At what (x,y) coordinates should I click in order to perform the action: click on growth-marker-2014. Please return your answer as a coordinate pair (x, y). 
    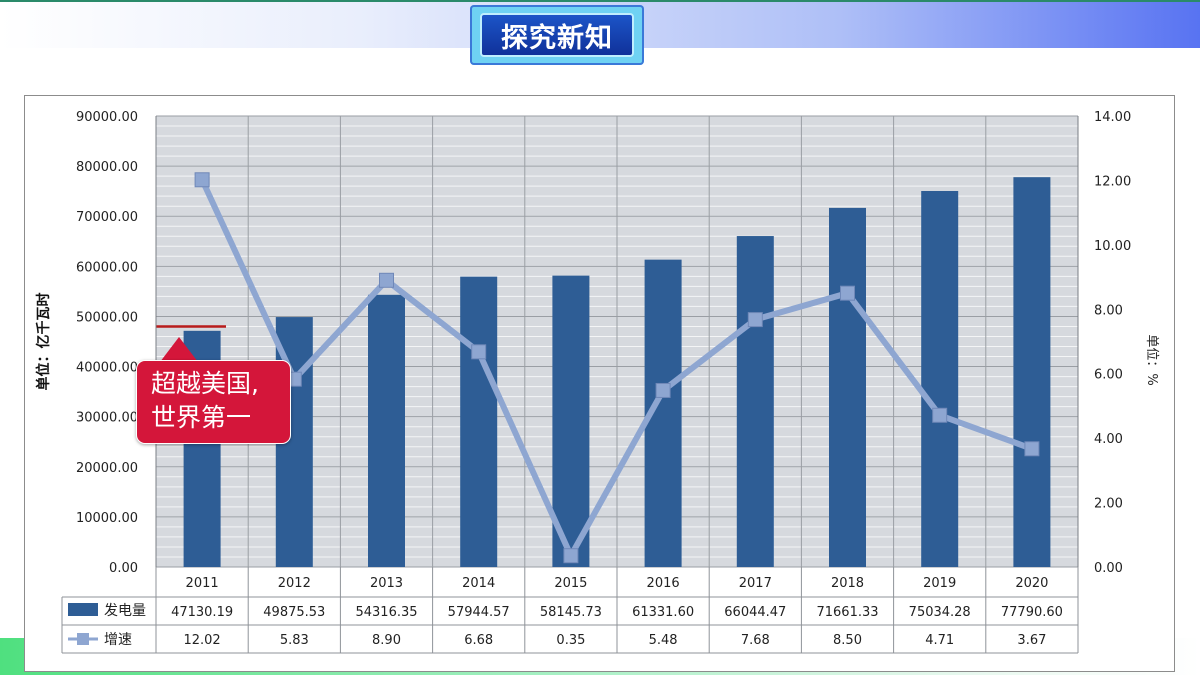
    Looking at the image, I should click on (479, 352).